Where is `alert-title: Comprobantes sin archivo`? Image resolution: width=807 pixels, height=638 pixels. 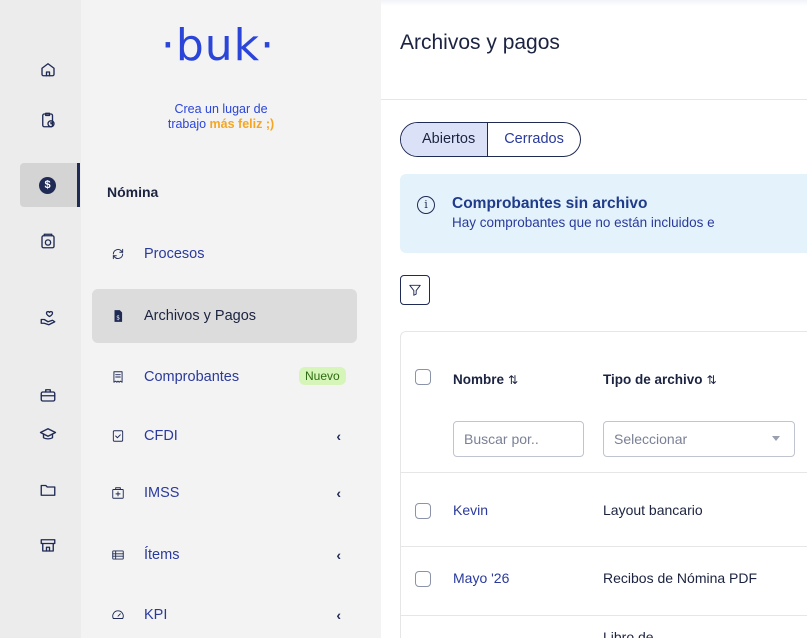 alert-title: Comprobantes sin archivo is located at coordinates (550, 203).